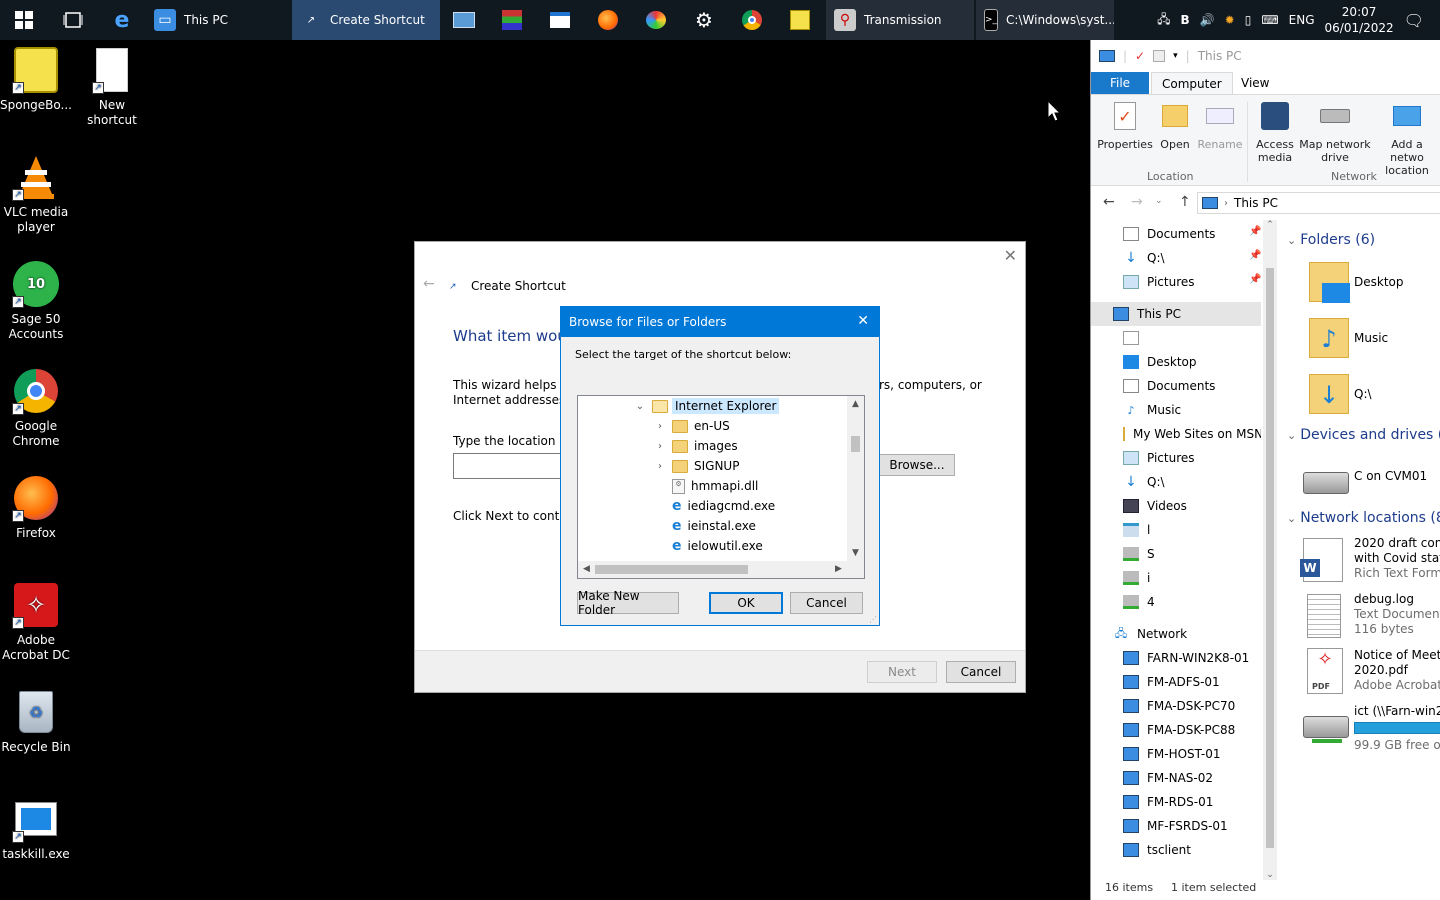  Describe the element at coordinates (1176, 778) in the screenshot. I see `nav-item-net-5: FM-NAS-02` at that location.